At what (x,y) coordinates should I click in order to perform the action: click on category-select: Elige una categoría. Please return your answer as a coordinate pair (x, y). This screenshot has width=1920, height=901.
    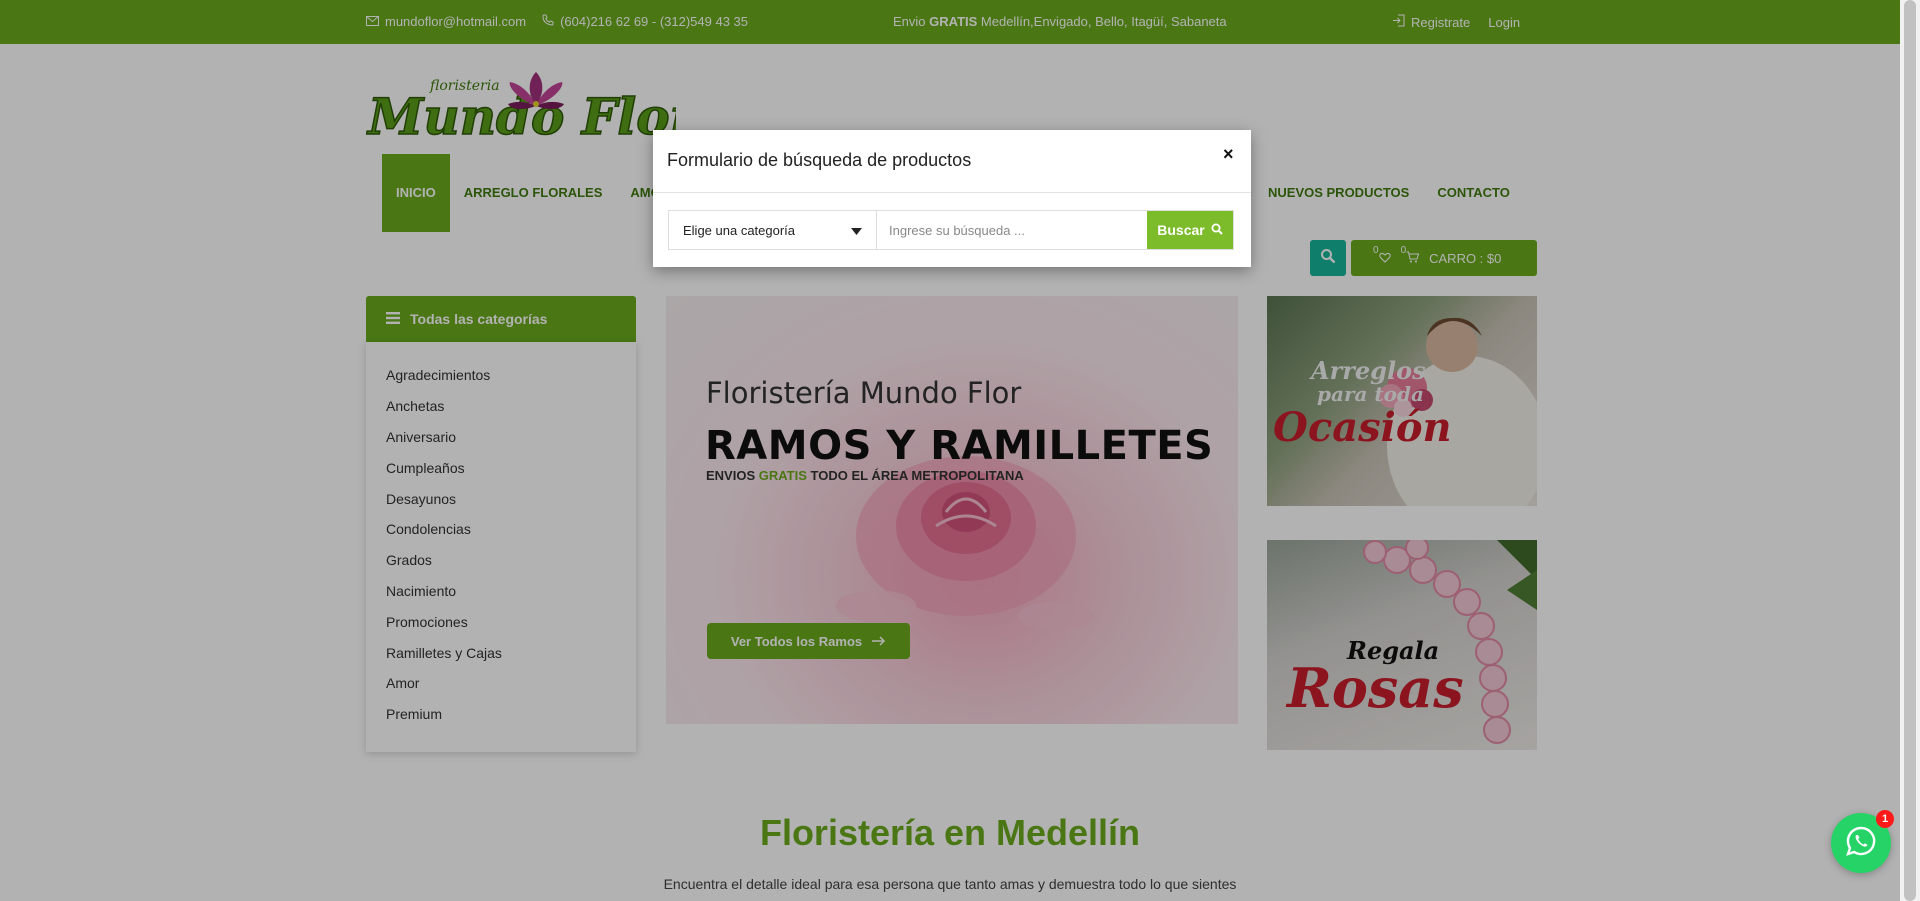
    Looking at the image, I should click on (773, 230).